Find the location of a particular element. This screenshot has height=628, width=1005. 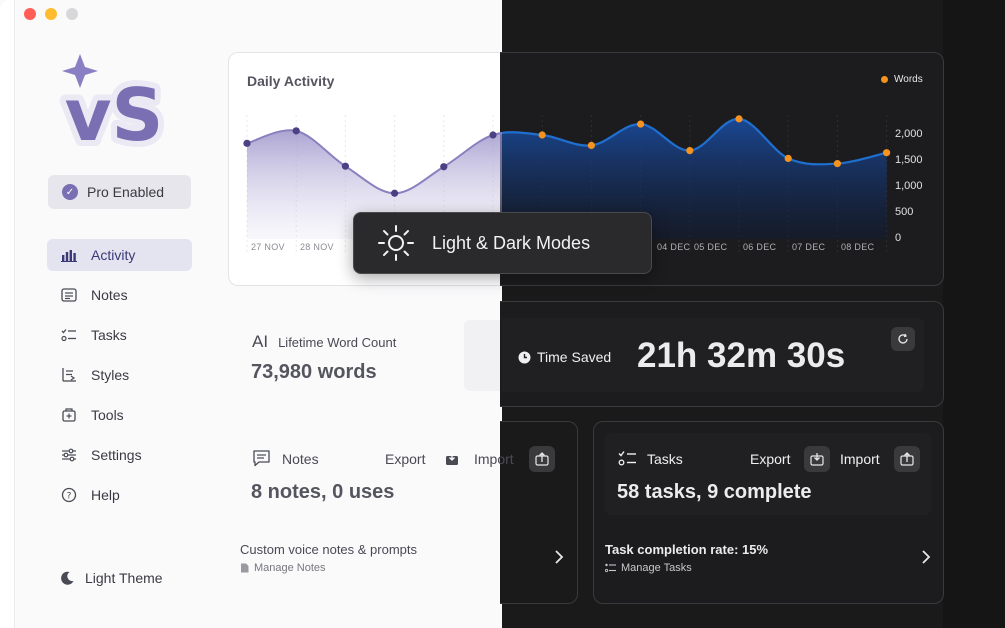

close-window-button is located at coordinates (30, 14).